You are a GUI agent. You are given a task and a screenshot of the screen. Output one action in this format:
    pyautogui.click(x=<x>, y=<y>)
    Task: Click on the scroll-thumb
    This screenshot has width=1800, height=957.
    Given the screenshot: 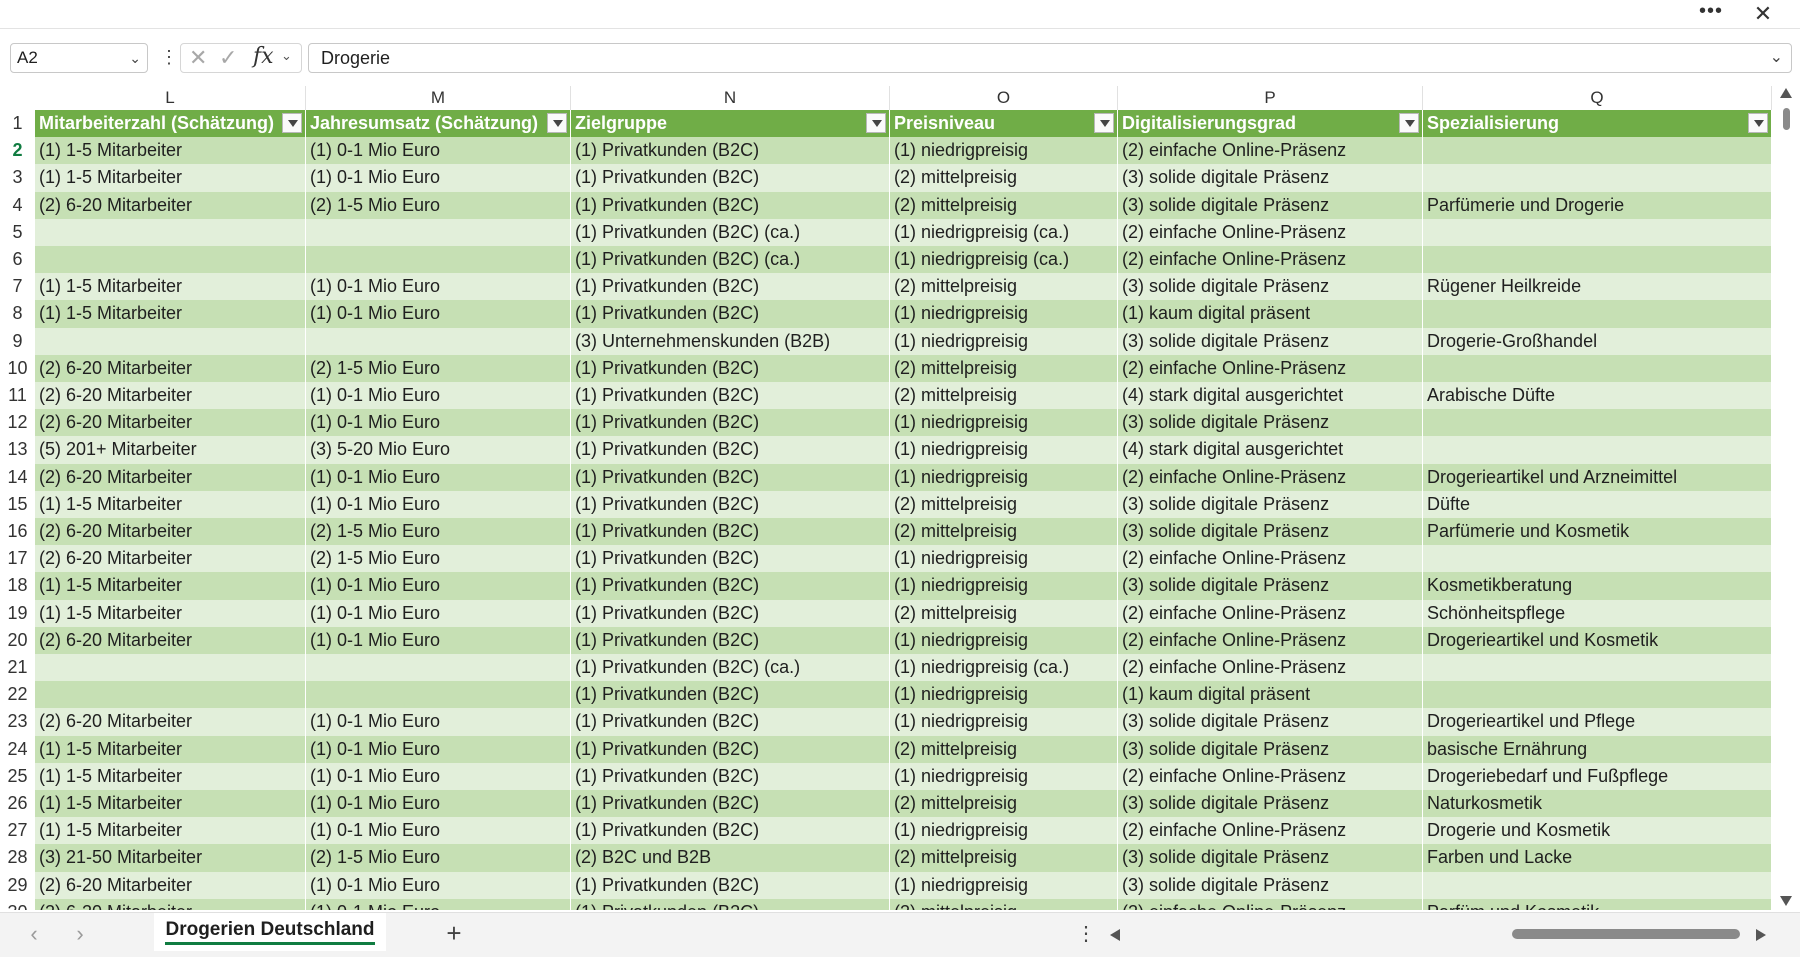 What is the action you would take?
    pyautogui.click(x=1786, y=119)
    